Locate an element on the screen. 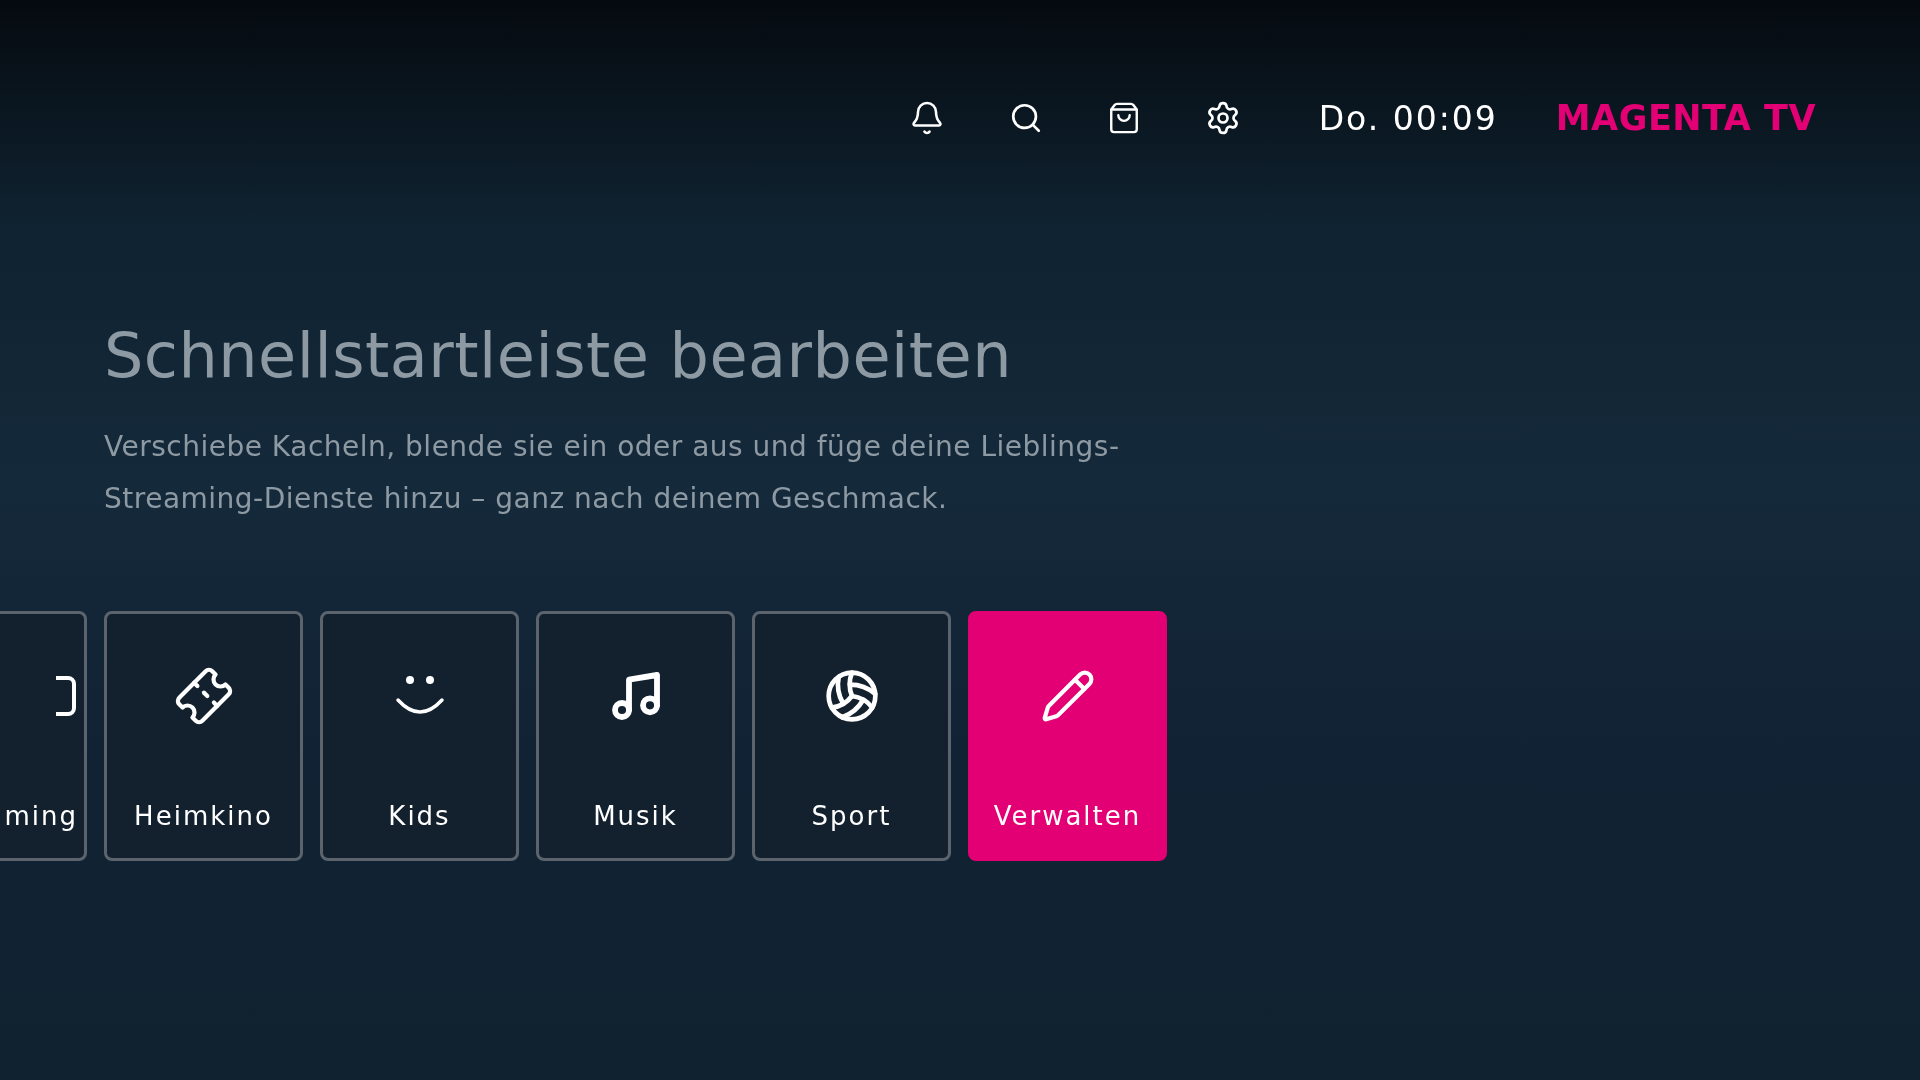 Image resolution: width=1920 pixels, height=1080 pixels. quick-start-tile: Heimkino is located at coordinates (203, 735).